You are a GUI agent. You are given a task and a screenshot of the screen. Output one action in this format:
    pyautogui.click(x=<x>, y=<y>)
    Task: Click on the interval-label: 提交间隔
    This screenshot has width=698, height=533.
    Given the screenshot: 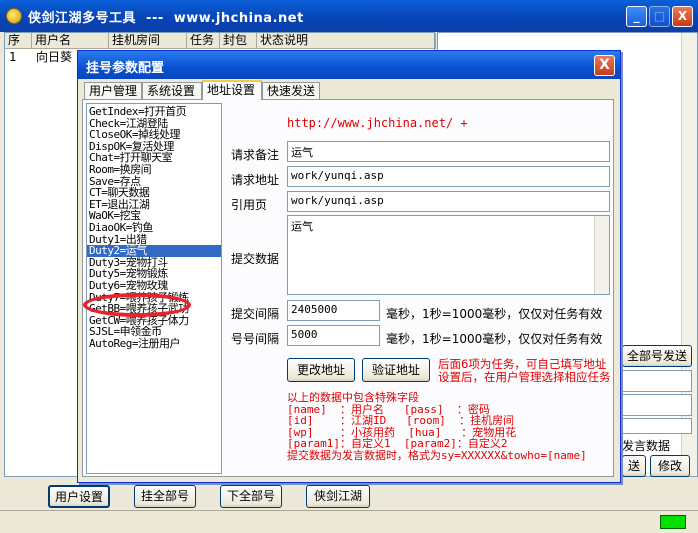 What is the action you would take?
    pyautogui.click(x=255, y=314)
    